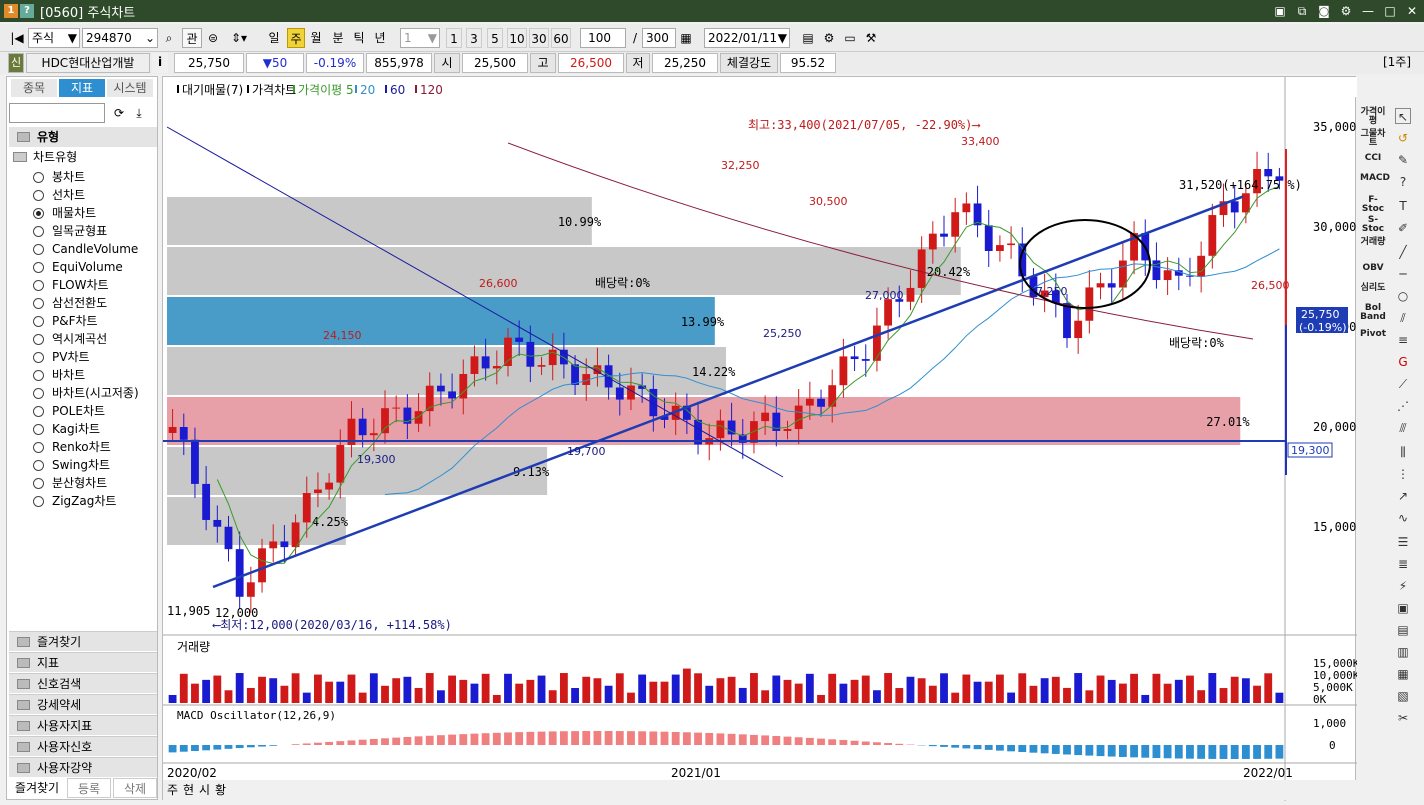 This screenshot has height=805, width=1424. I want to click on unit-30-button: 30, so click(539, 38).